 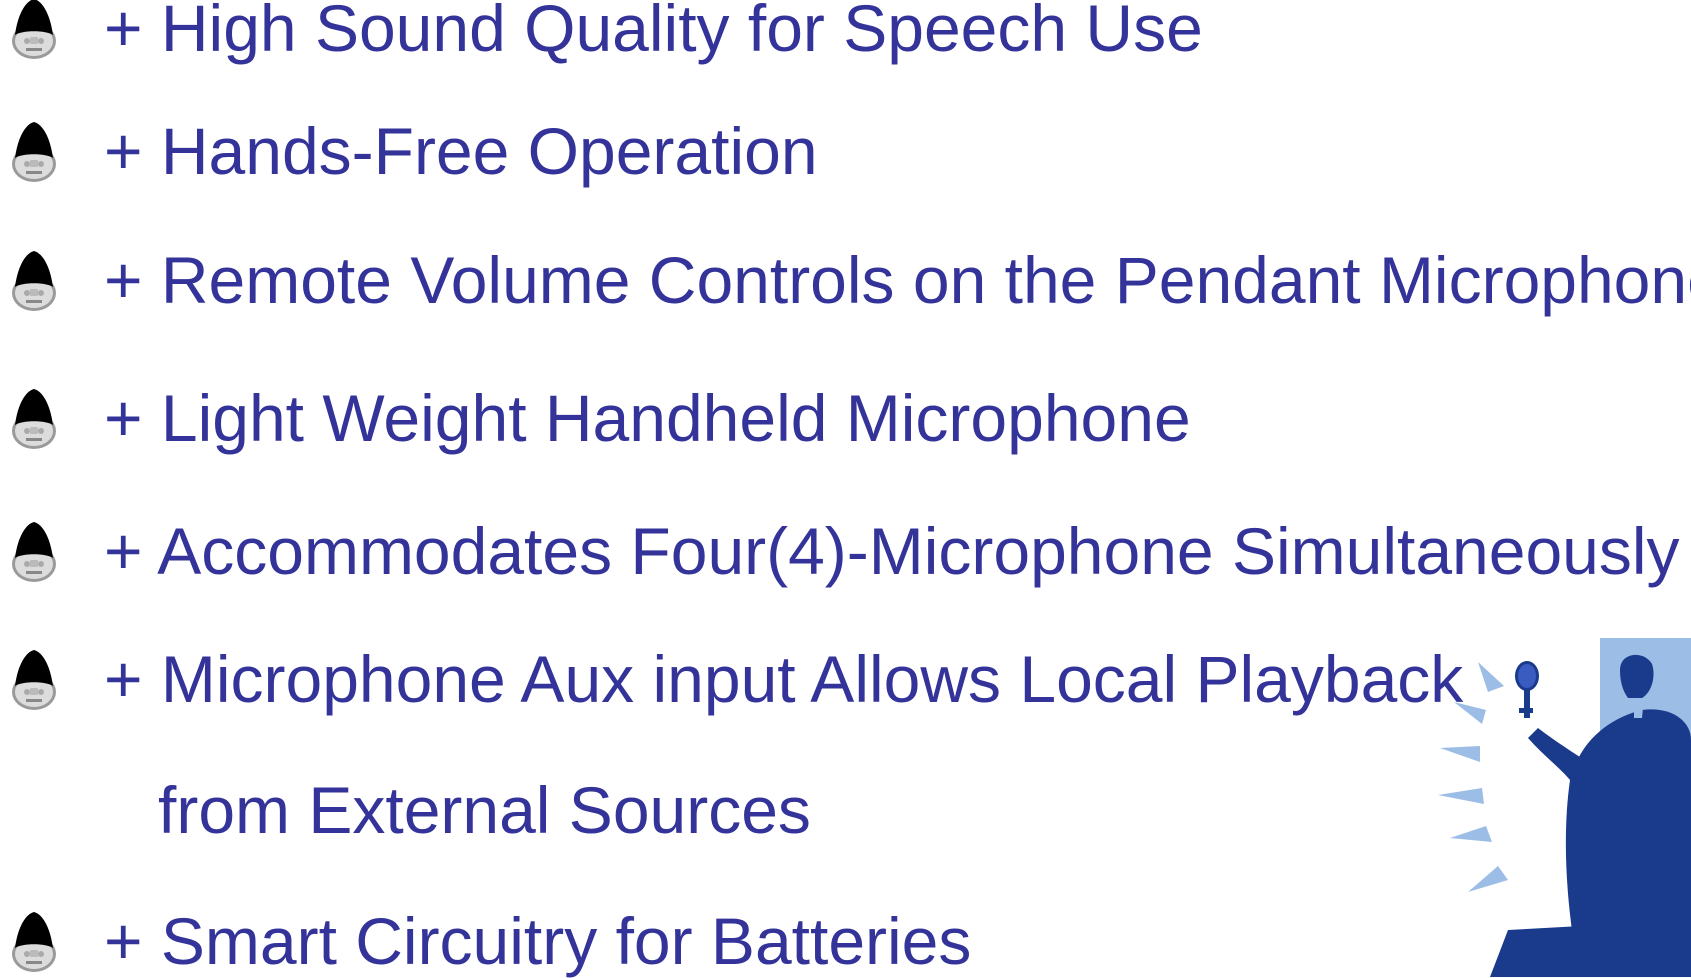 What do you see at coordinates (538, 941) in the screenshot?
I see `feature-text: + Smart Circuitry for Batteries` at bounding box center [538, 941].